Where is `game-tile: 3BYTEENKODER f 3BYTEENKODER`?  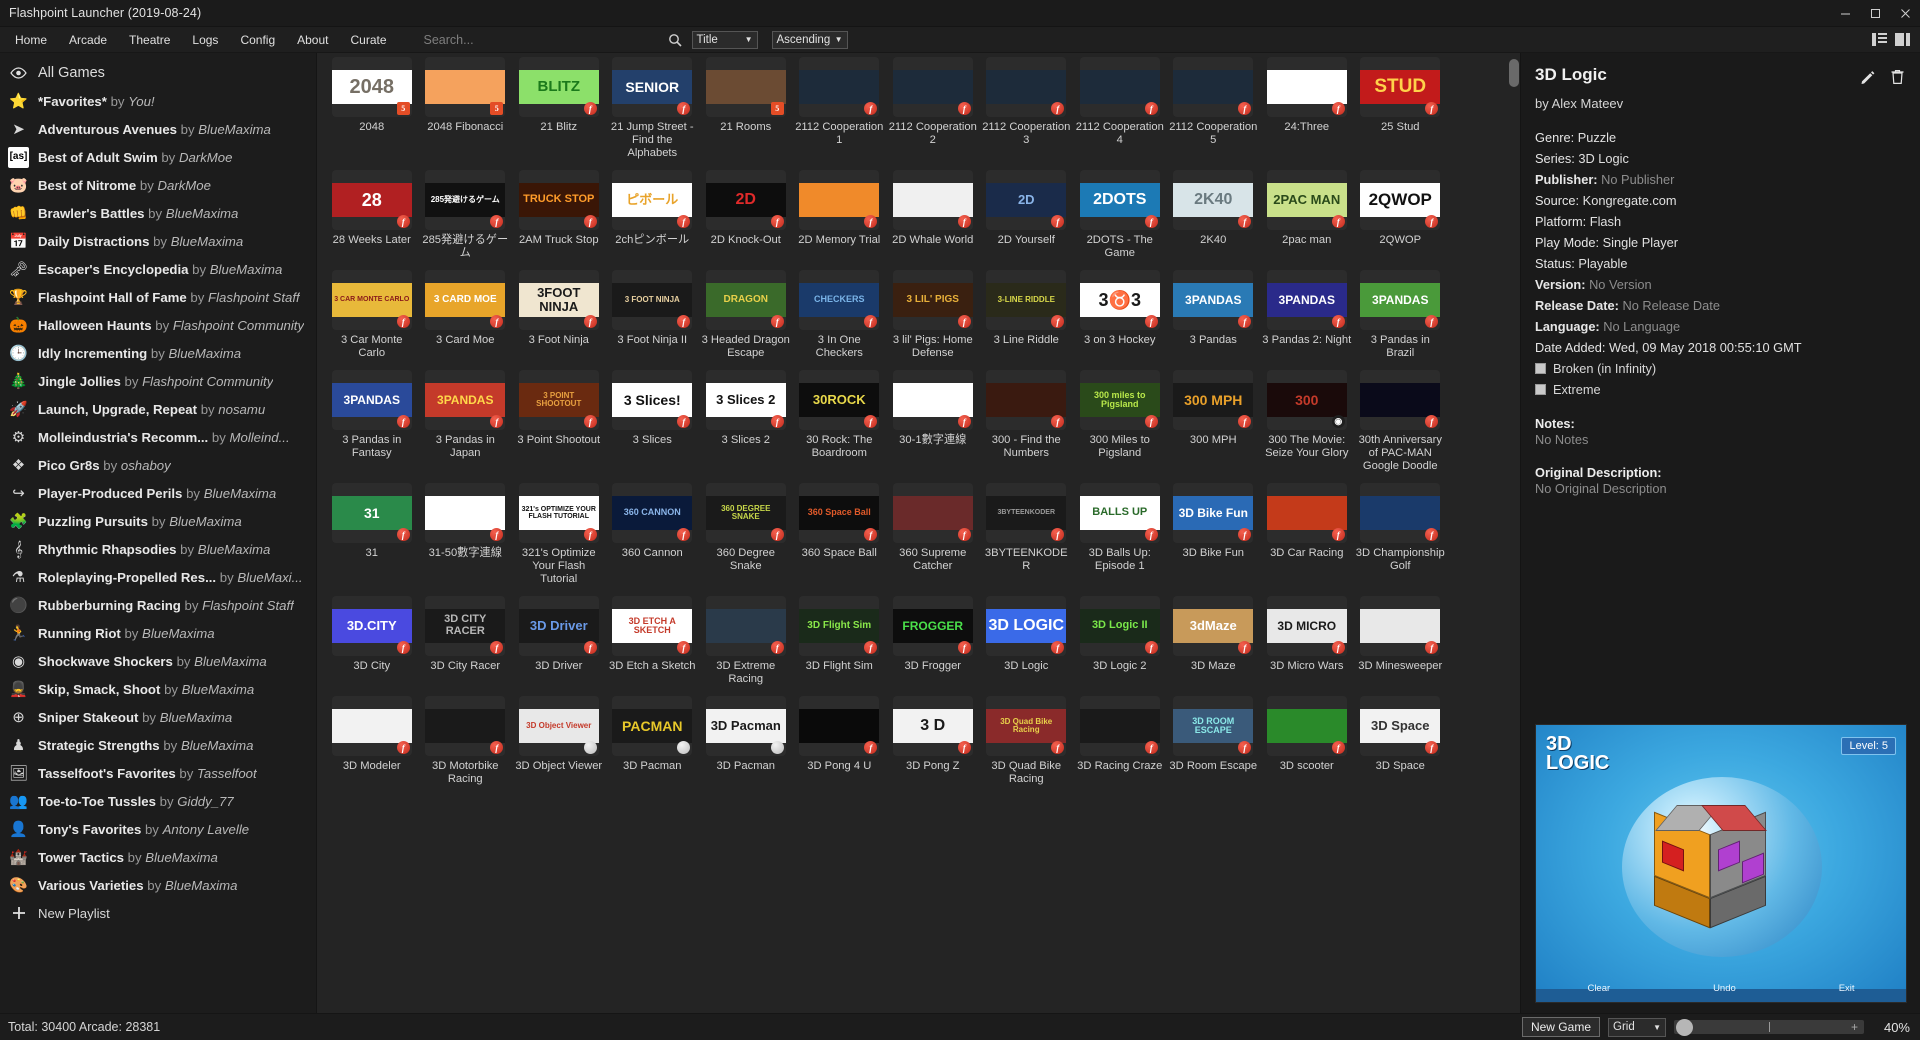 game-tile: 3BYTEENKODER f 3BYTEENKODER is located at coordinates (1027, 535).